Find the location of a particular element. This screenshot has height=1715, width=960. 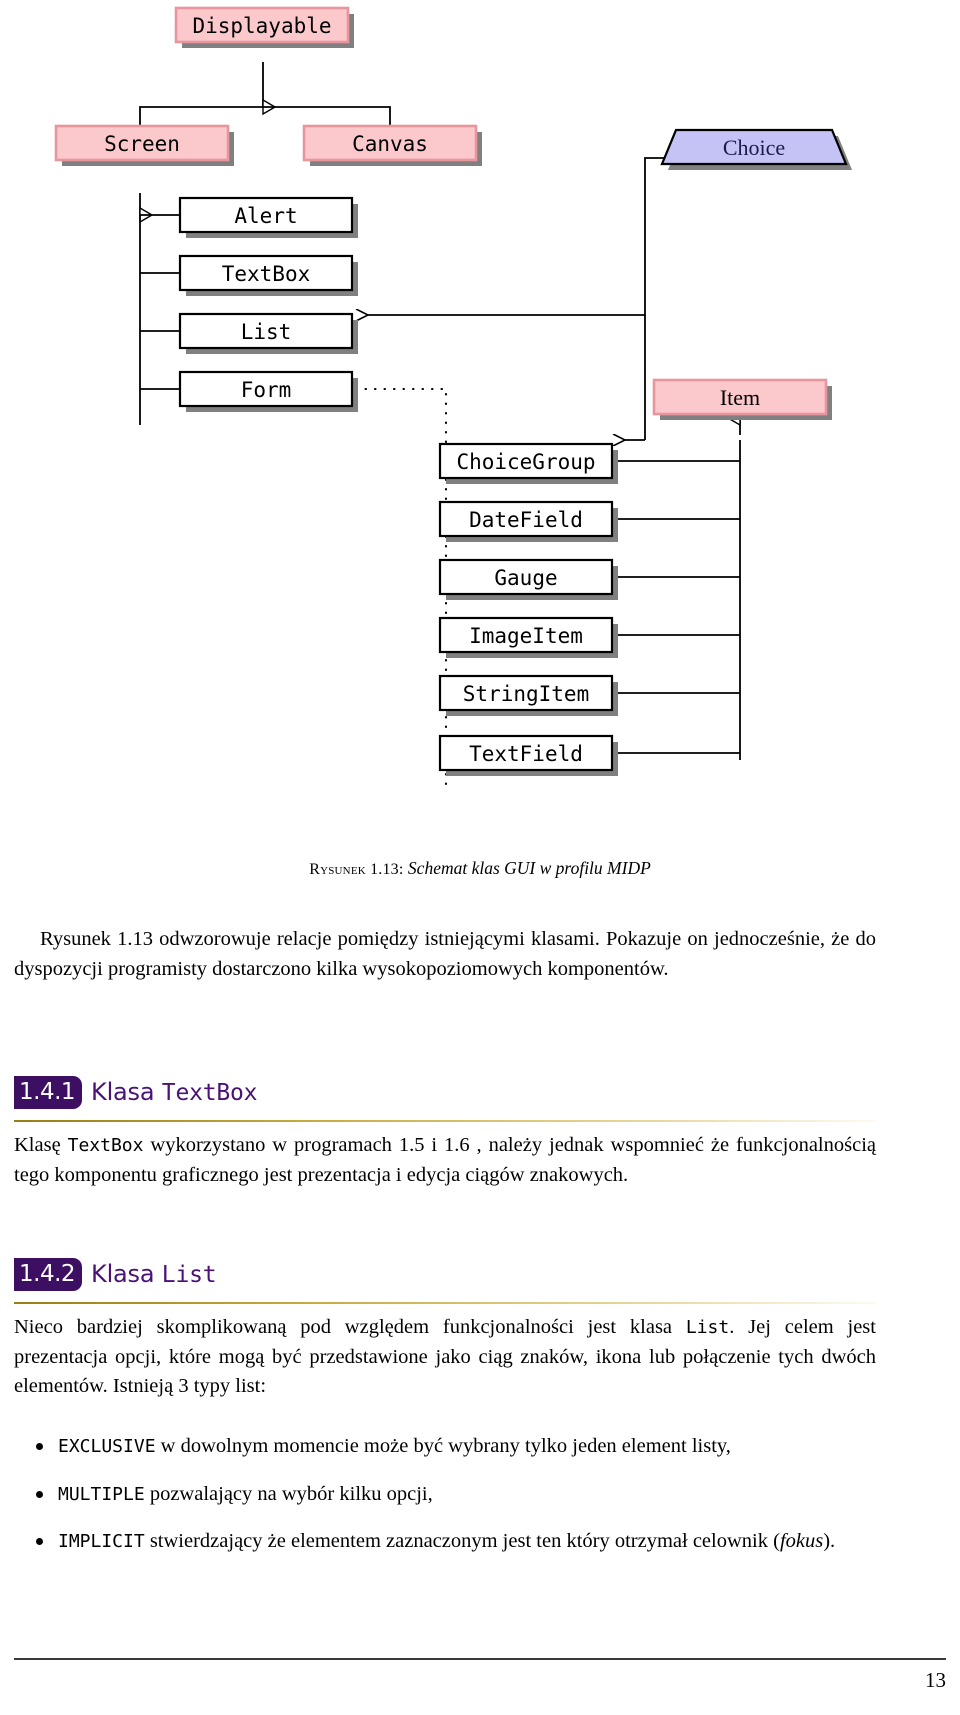

class-label-textfield: TextField is located at coordinates (526, 754).